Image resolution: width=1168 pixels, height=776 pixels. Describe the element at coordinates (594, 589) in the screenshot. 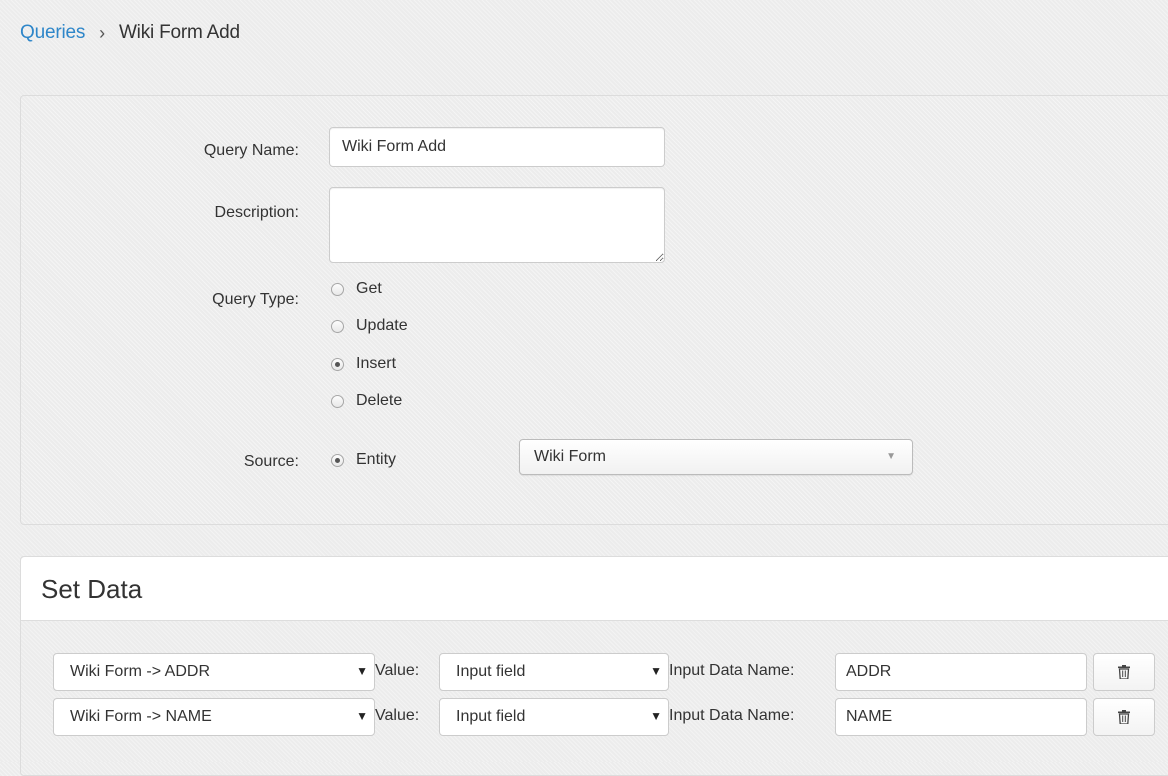

I see `set-data-title: Set Data` at that location.